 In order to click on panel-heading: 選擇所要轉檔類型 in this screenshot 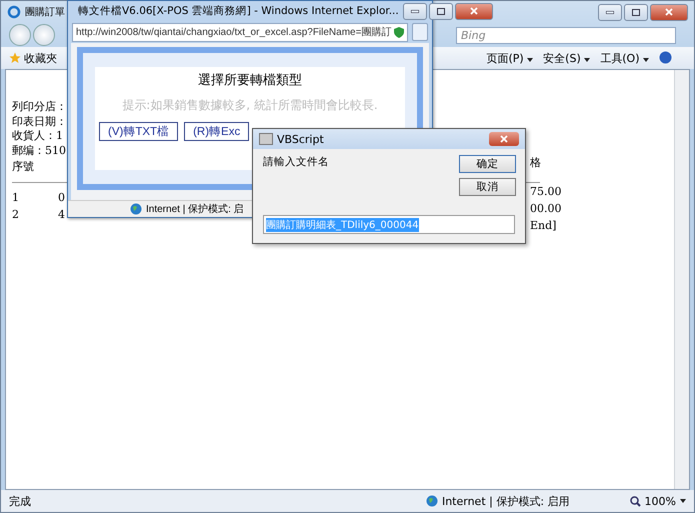, I will do `click(250, 80)`.